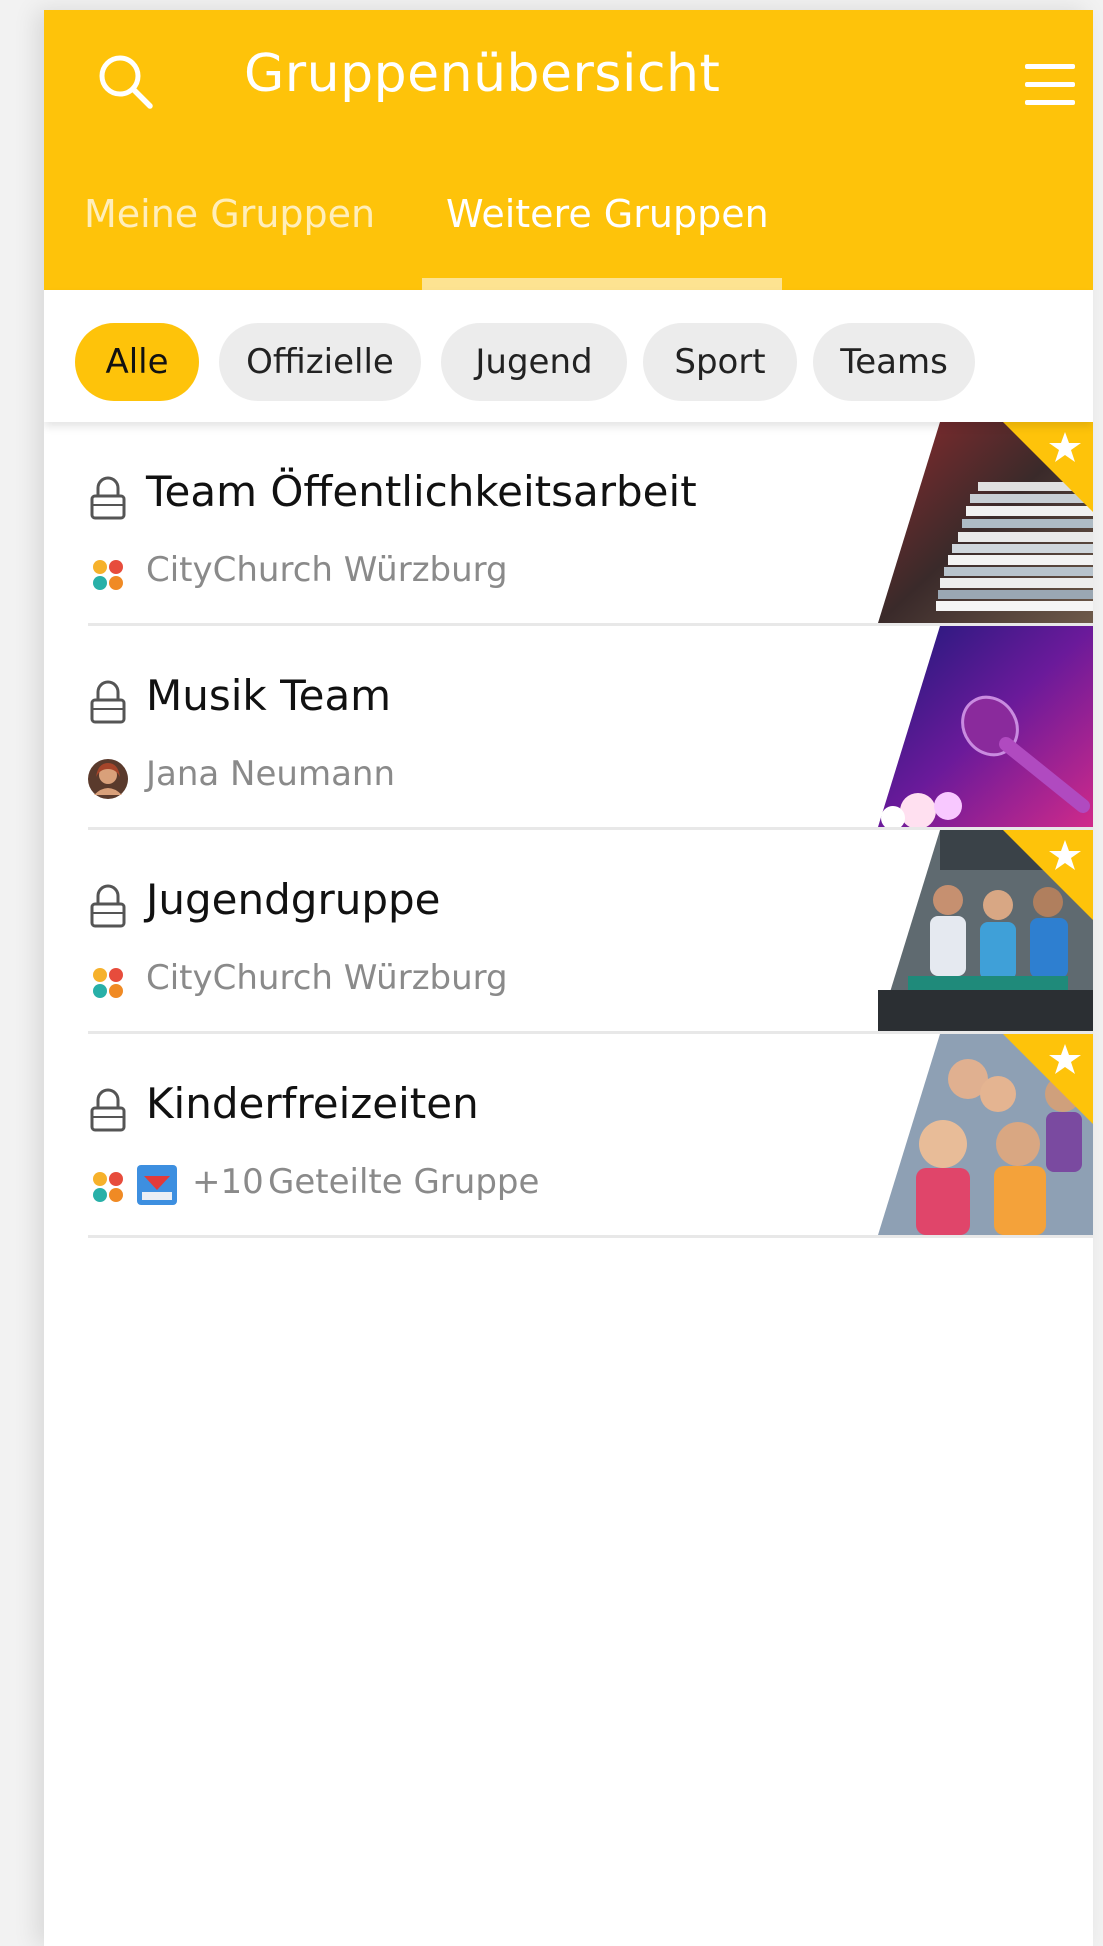 This screenshot has width=1103, height=1946. I want to click on group-title: Kinderfreizeiten, so click(312, 1103).